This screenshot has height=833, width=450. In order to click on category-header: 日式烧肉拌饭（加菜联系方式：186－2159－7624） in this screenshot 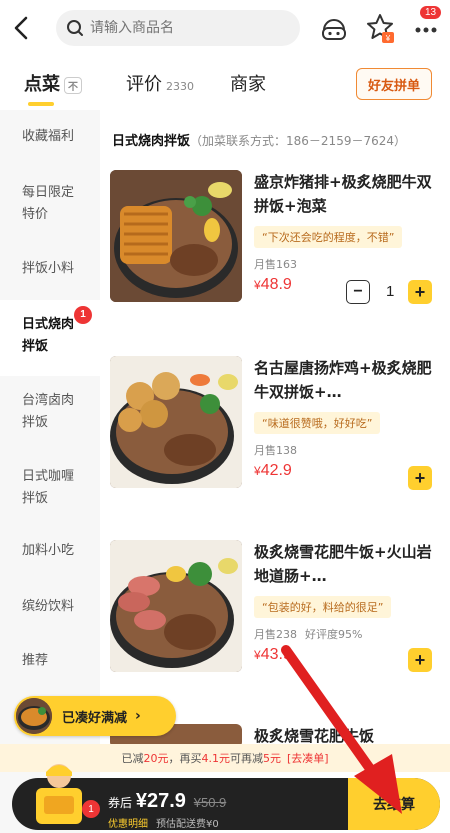, I will do `click(279, 139)`.